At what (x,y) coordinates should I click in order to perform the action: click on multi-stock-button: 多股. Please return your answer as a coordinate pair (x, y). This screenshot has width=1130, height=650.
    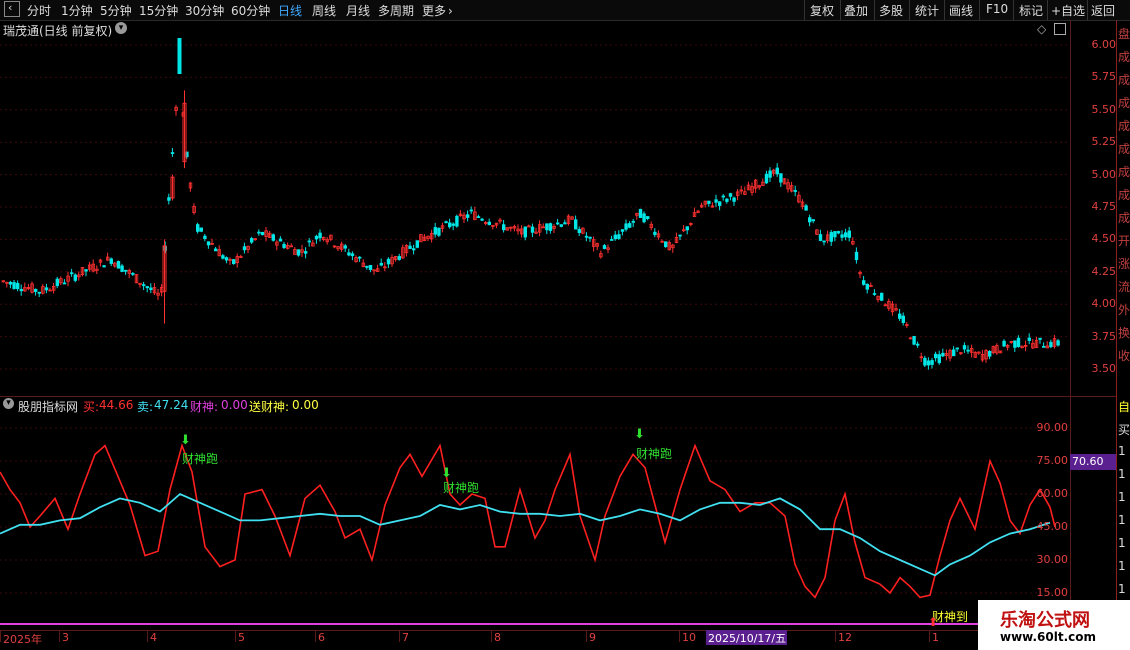
    Looking at the image, I should click on (891, 10).